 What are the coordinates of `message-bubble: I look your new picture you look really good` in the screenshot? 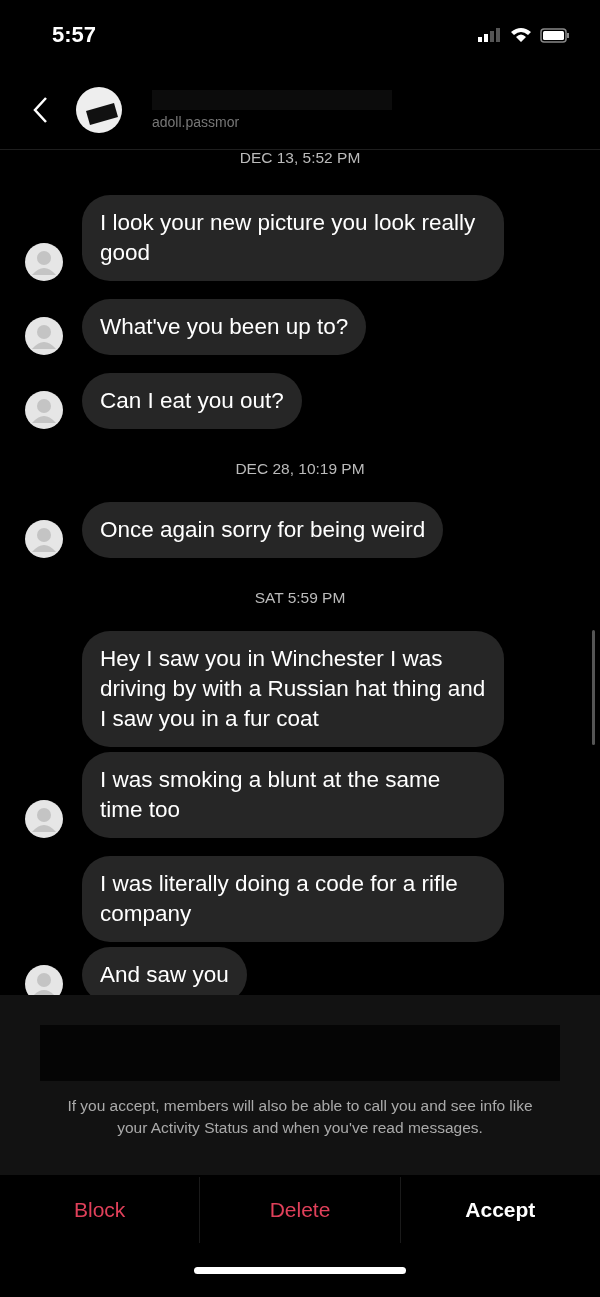 It's located at (293, 238).